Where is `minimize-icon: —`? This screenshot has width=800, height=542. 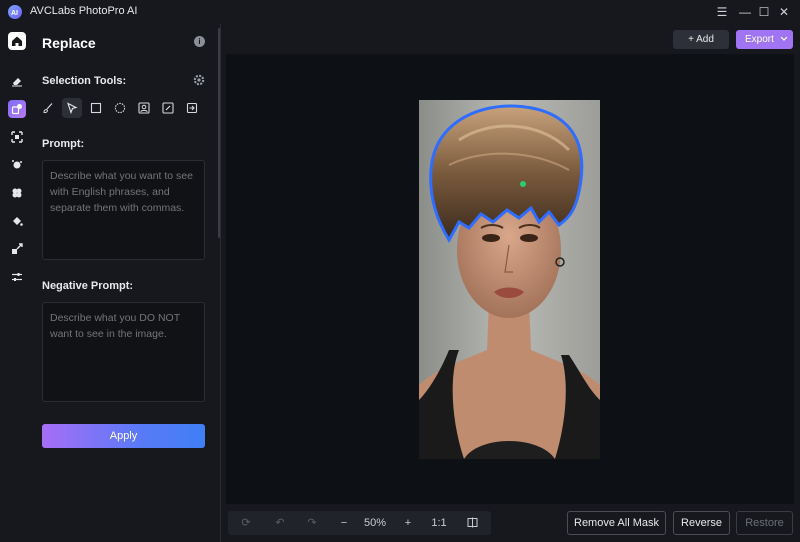 minimize-icon: — is located at coordinates (745, 12).